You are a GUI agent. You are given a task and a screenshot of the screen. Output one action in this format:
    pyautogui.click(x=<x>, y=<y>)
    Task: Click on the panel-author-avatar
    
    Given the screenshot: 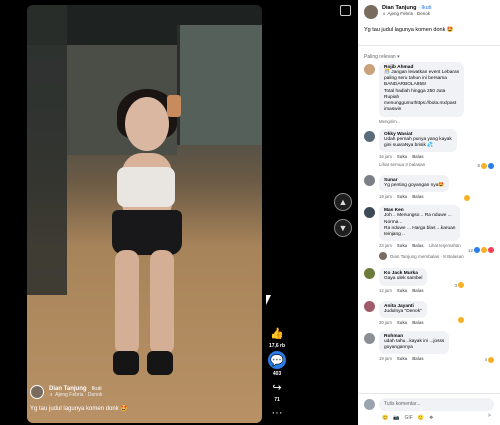 What is the action you would take?
    pyautogui.click(x=371, y=12)
    